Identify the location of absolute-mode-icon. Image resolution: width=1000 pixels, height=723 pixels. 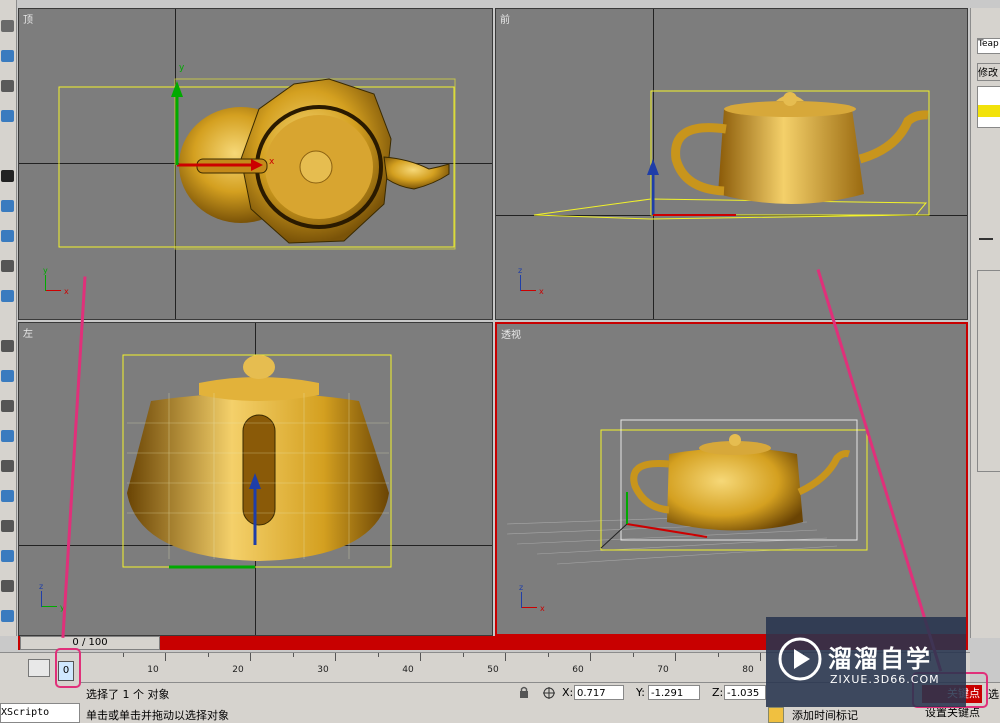
(549, 693).